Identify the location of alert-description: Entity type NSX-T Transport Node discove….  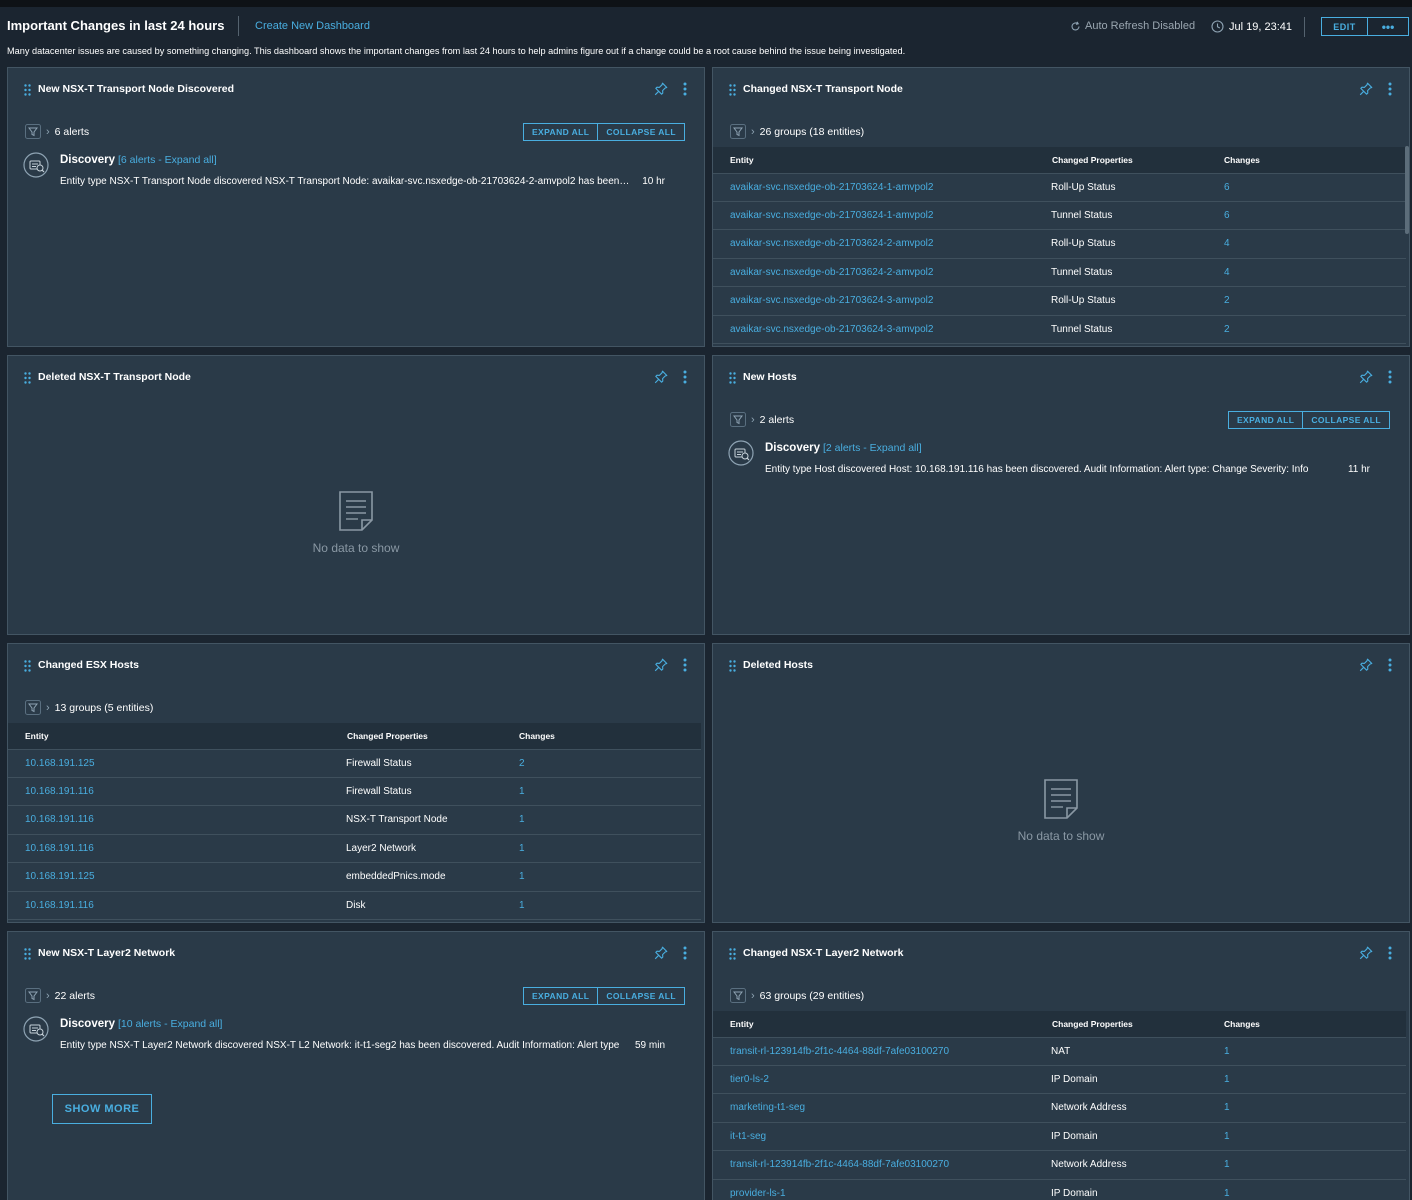
(345, 181).